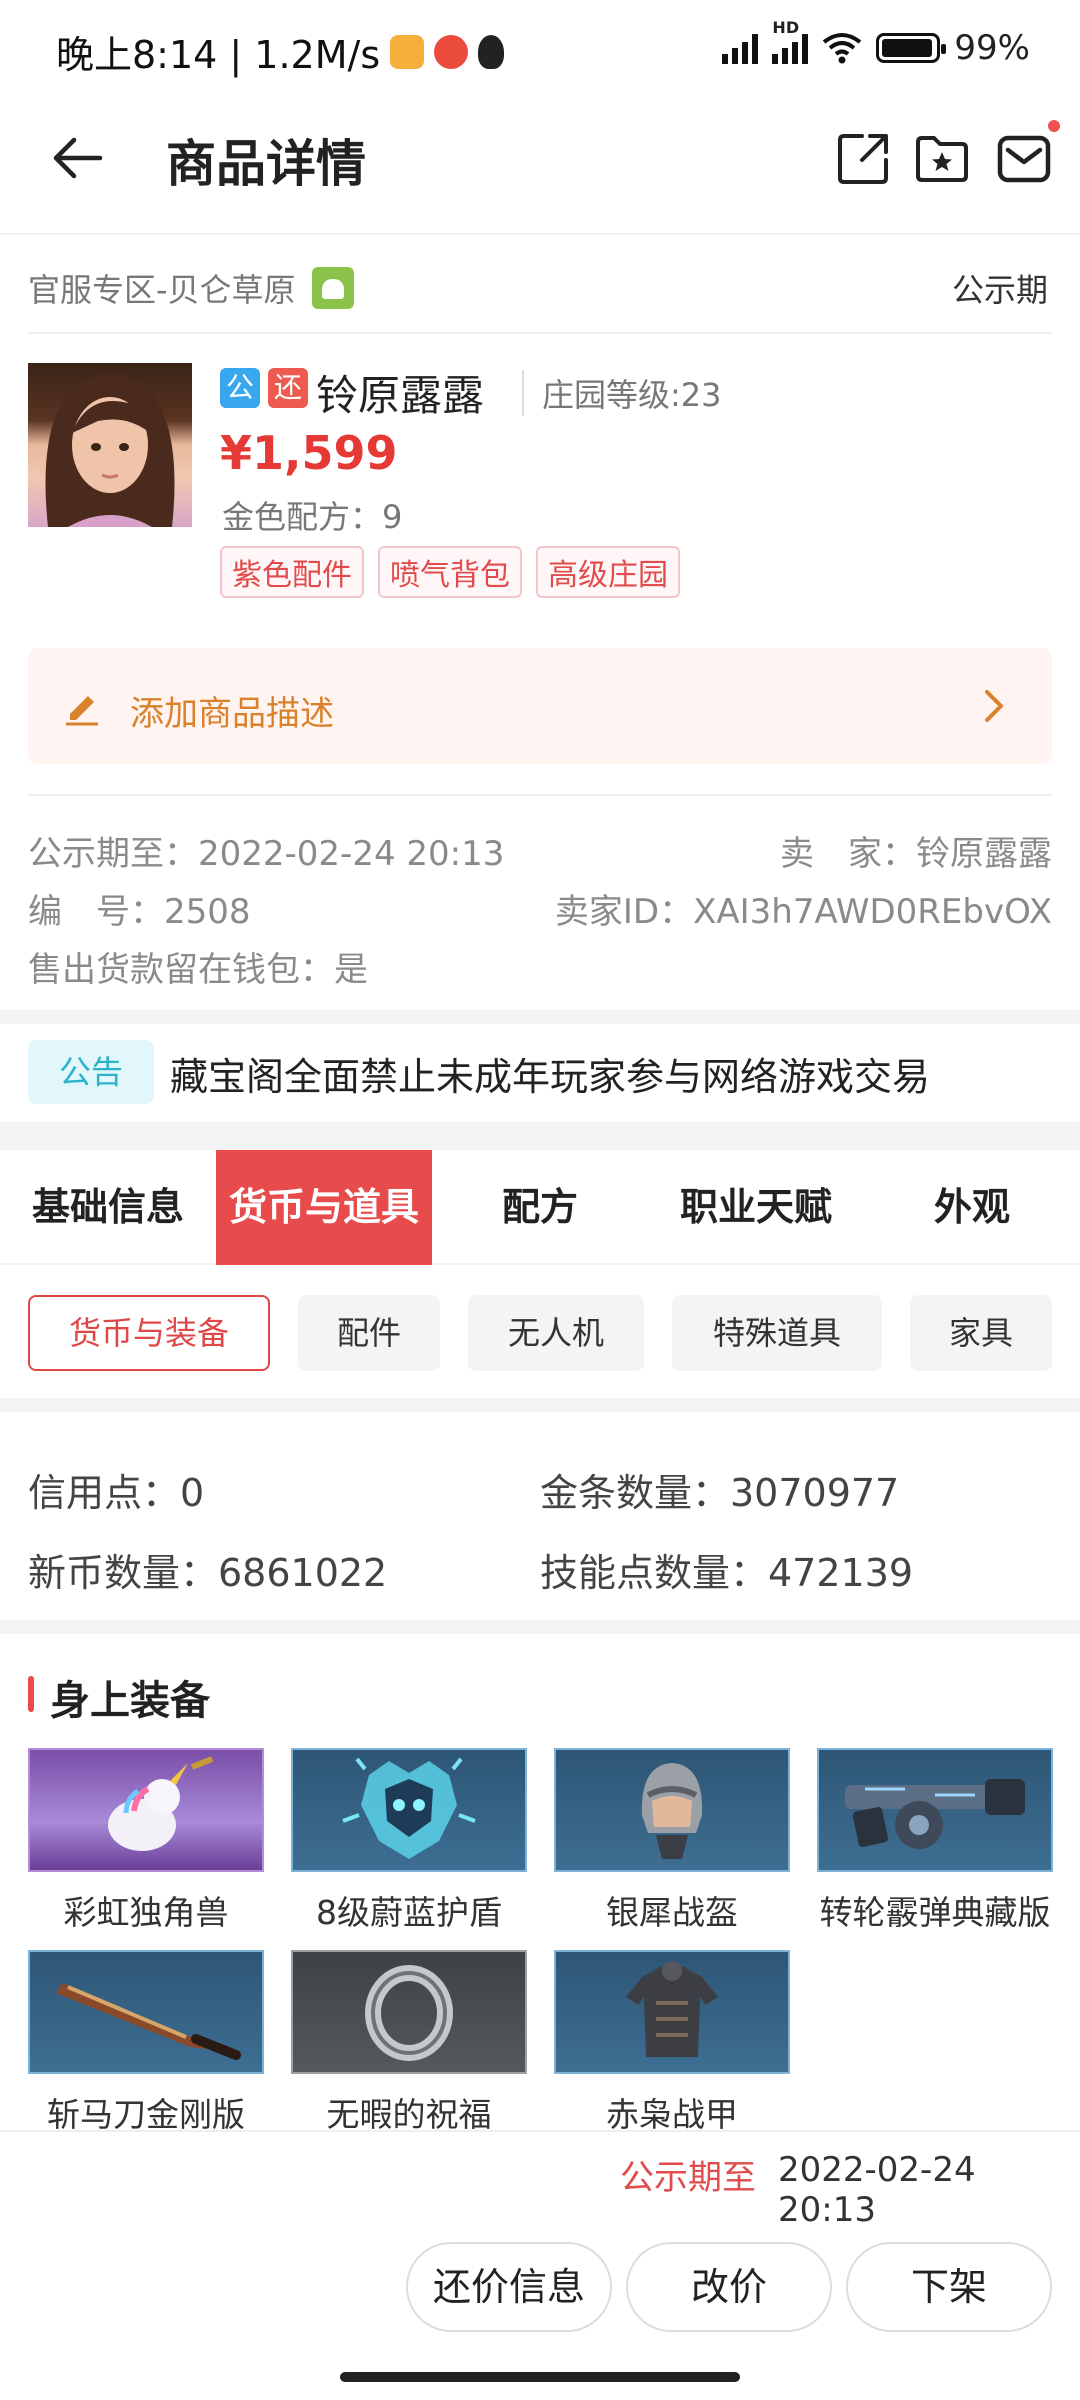 This screenshot has height=2400, width=1080. Describe the element at coordinates (777, 1333) in the screenshot. I see `subtab-special-items: 特殊道具` at that location.